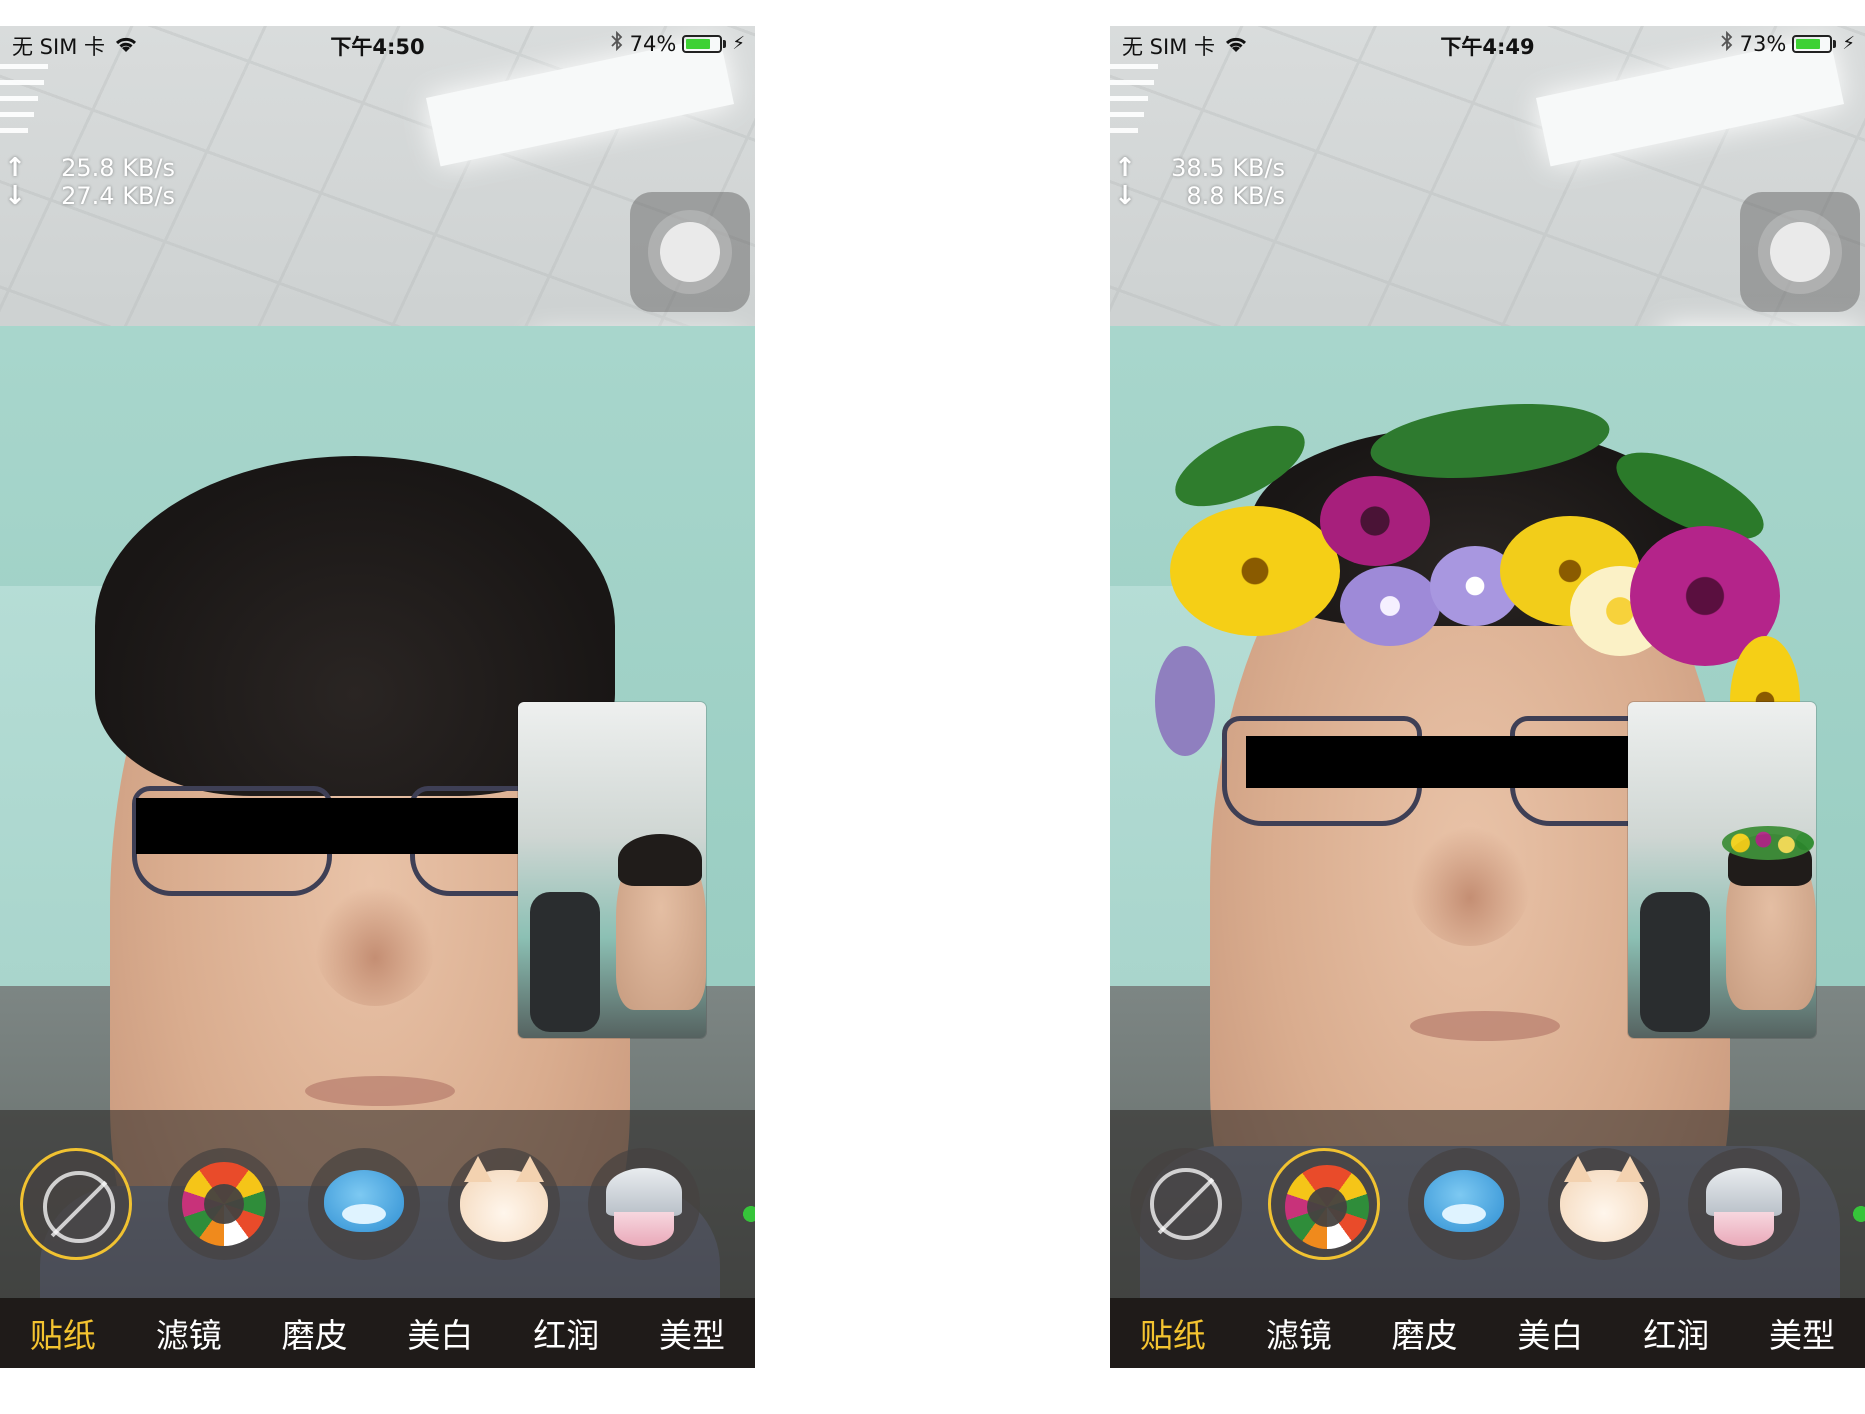 This screenshot has width=1865, height=1414. Describe the element at coordinates (1235, 196) in the screenshot. I see `download-speed: 8.8 KB/s` at that location.